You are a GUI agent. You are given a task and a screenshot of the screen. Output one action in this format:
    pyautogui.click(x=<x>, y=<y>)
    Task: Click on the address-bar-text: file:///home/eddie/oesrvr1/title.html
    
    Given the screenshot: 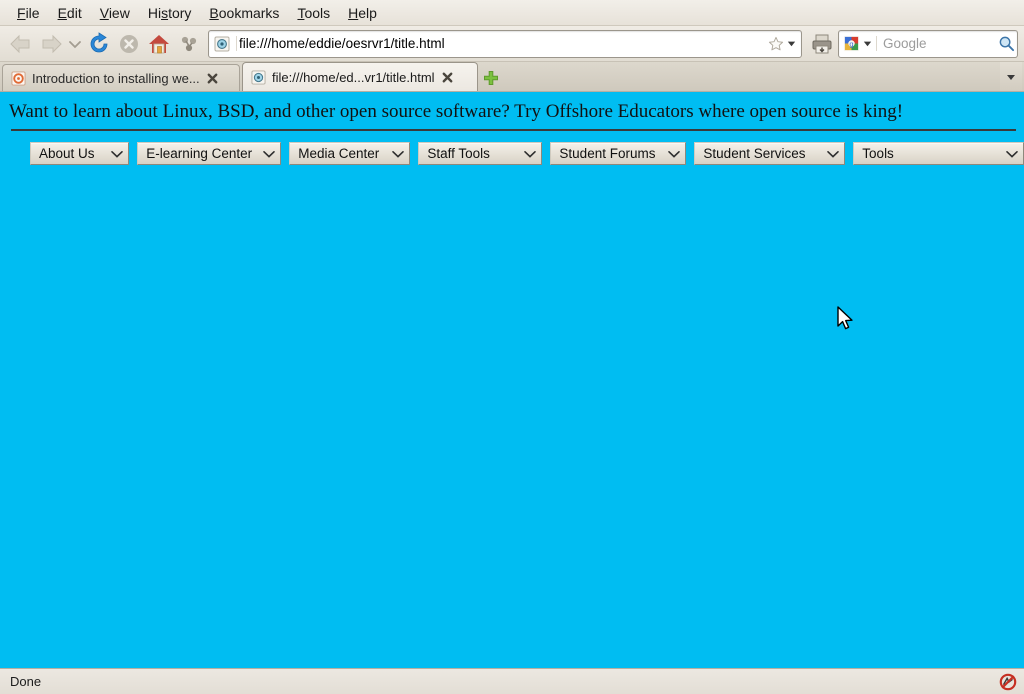 What is the action you would take?
    pyautogui.click(x=501, y=43)
    